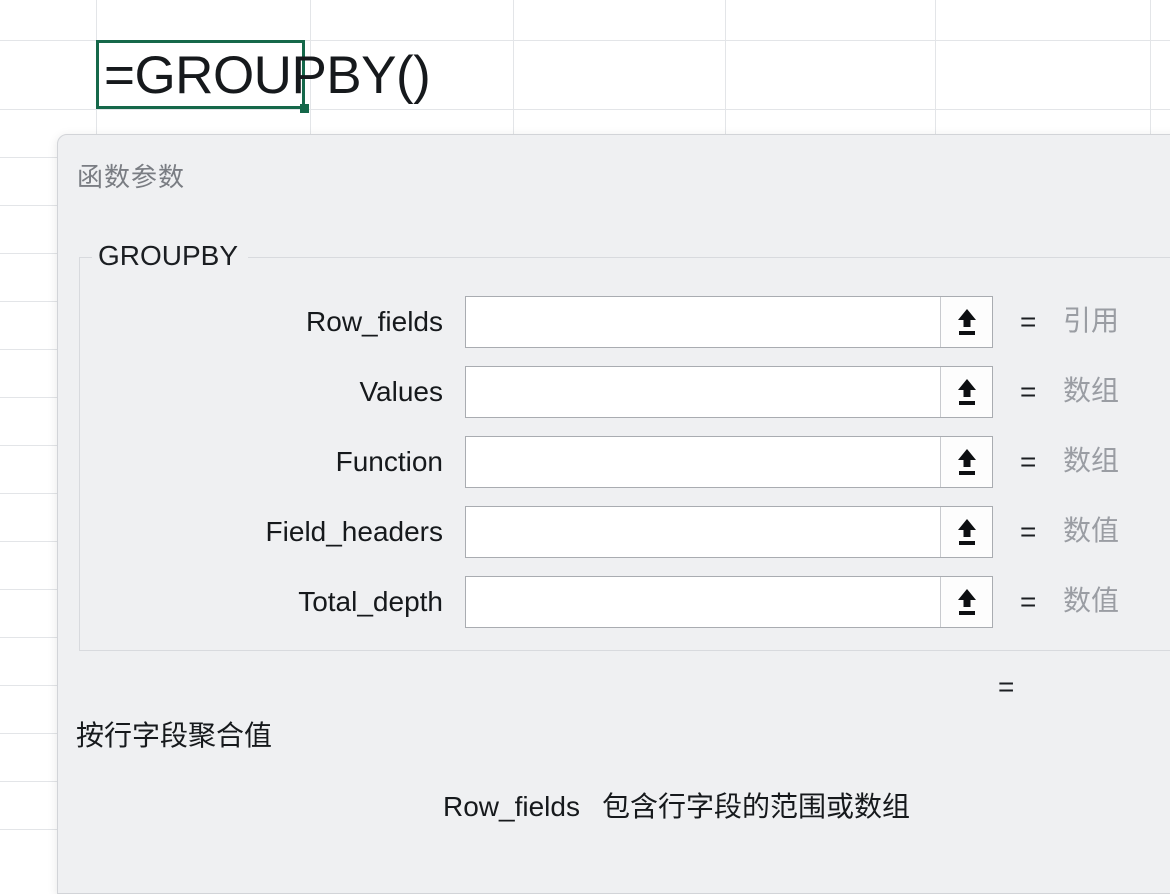 The image size is (1170, 894). Describe the element at coordinates (170, 256) in the screenshot. I see `groupbox-label: GROUPBY` at that location.